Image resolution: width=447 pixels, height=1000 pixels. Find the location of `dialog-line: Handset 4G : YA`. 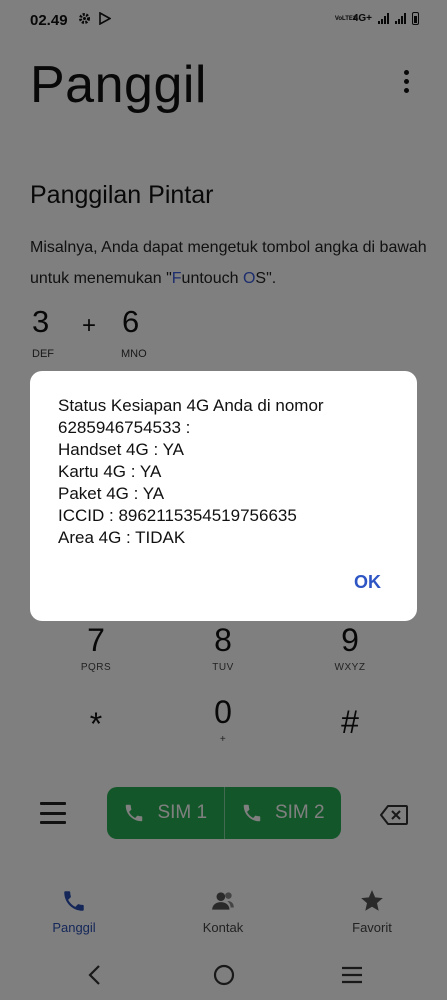

dialog-line: Handset 4G : YA is located at coordinates (121, 449).